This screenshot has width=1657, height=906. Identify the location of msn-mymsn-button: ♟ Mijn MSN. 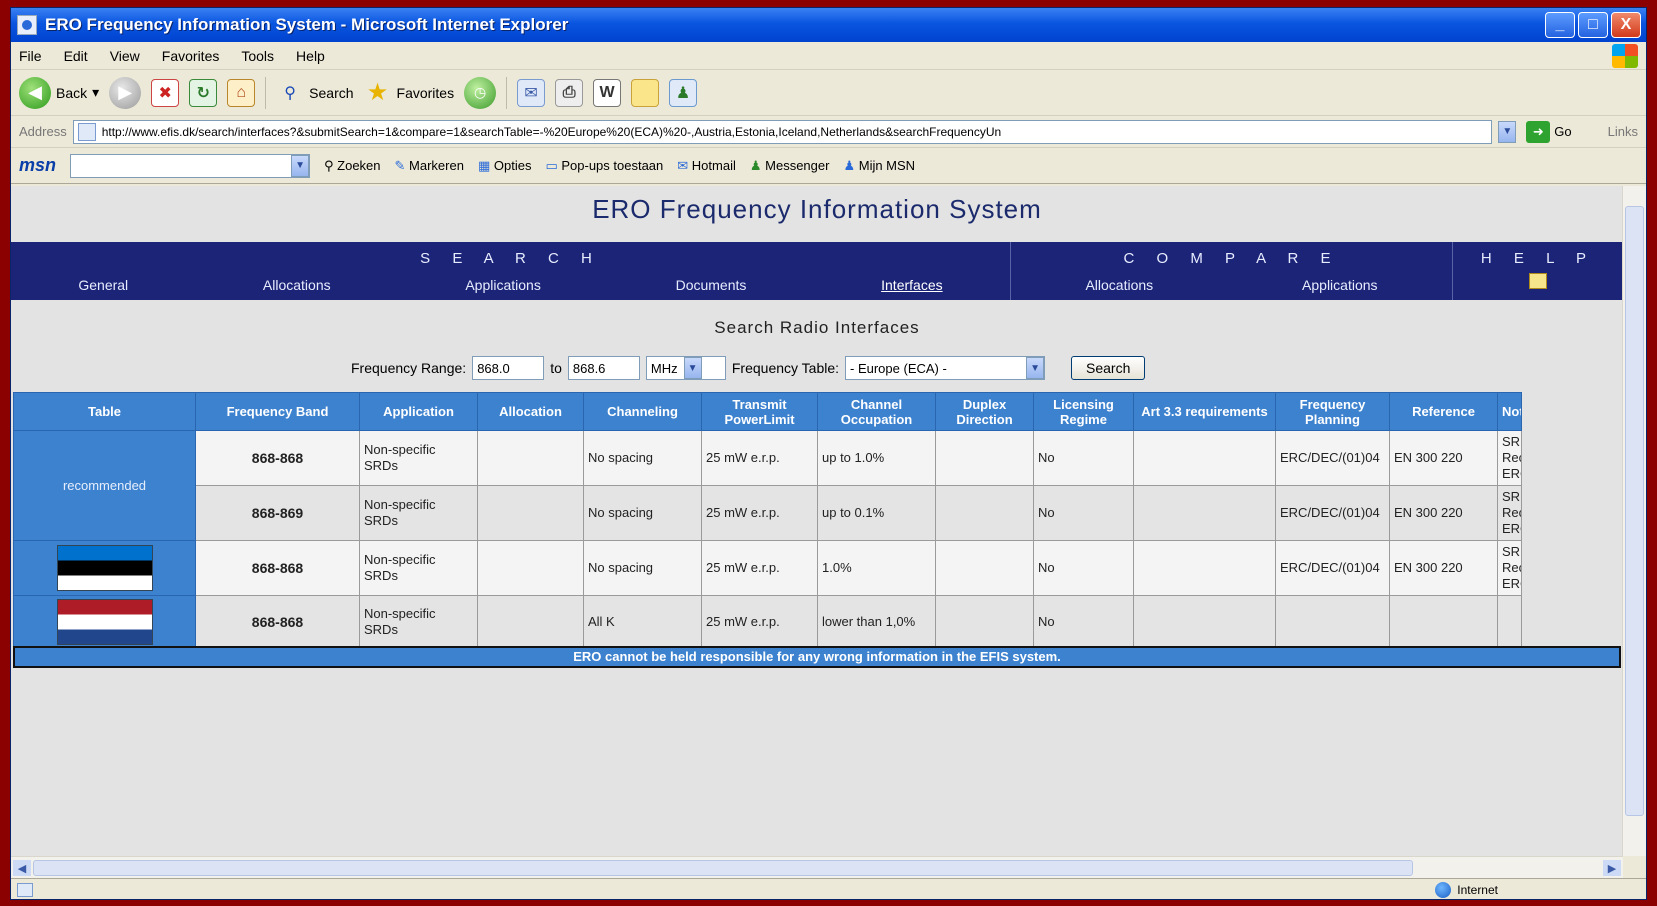
(879, 166).